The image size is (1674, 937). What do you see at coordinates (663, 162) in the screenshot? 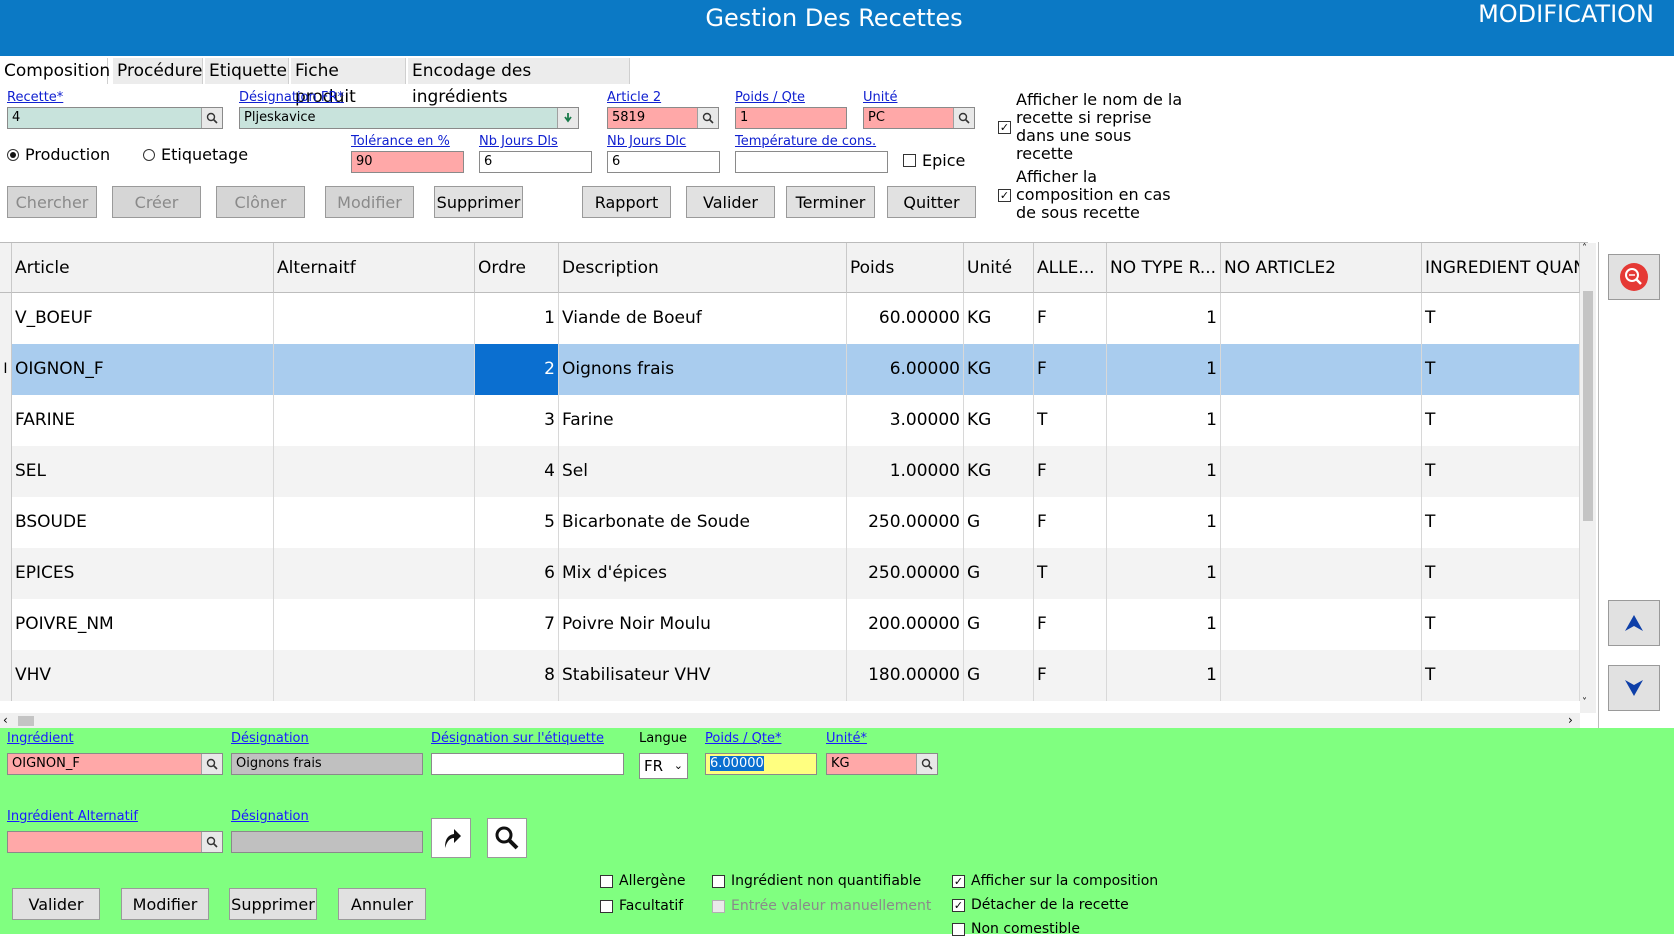
I see `nb-jours-dlc-field: 6` at bounding box center [663, 162].